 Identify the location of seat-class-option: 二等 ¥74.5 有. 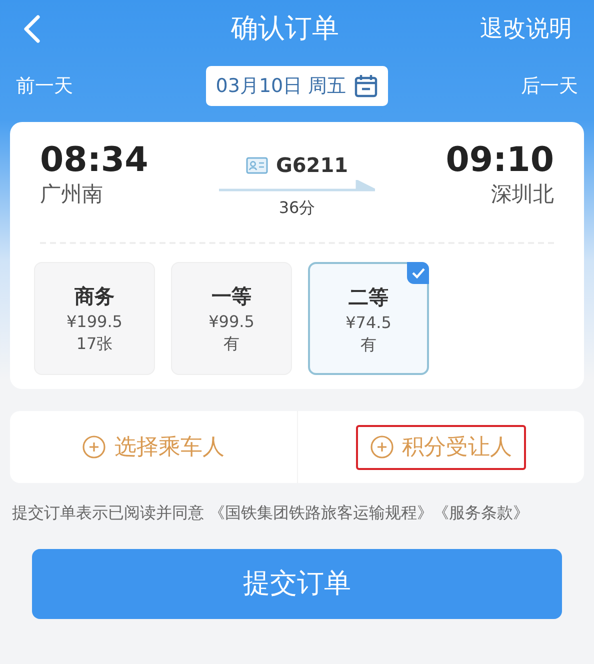
(368, 318).